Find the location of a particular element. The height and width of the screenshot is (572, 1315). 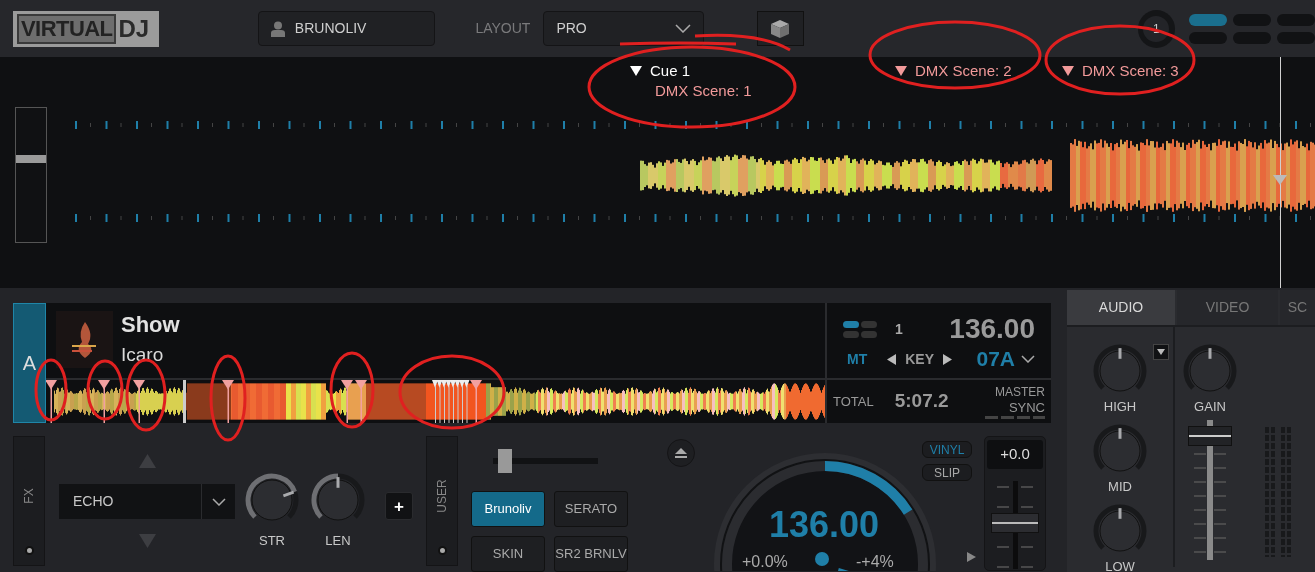

pitch-percent: +0.0% is located at coordinates (765, 562).